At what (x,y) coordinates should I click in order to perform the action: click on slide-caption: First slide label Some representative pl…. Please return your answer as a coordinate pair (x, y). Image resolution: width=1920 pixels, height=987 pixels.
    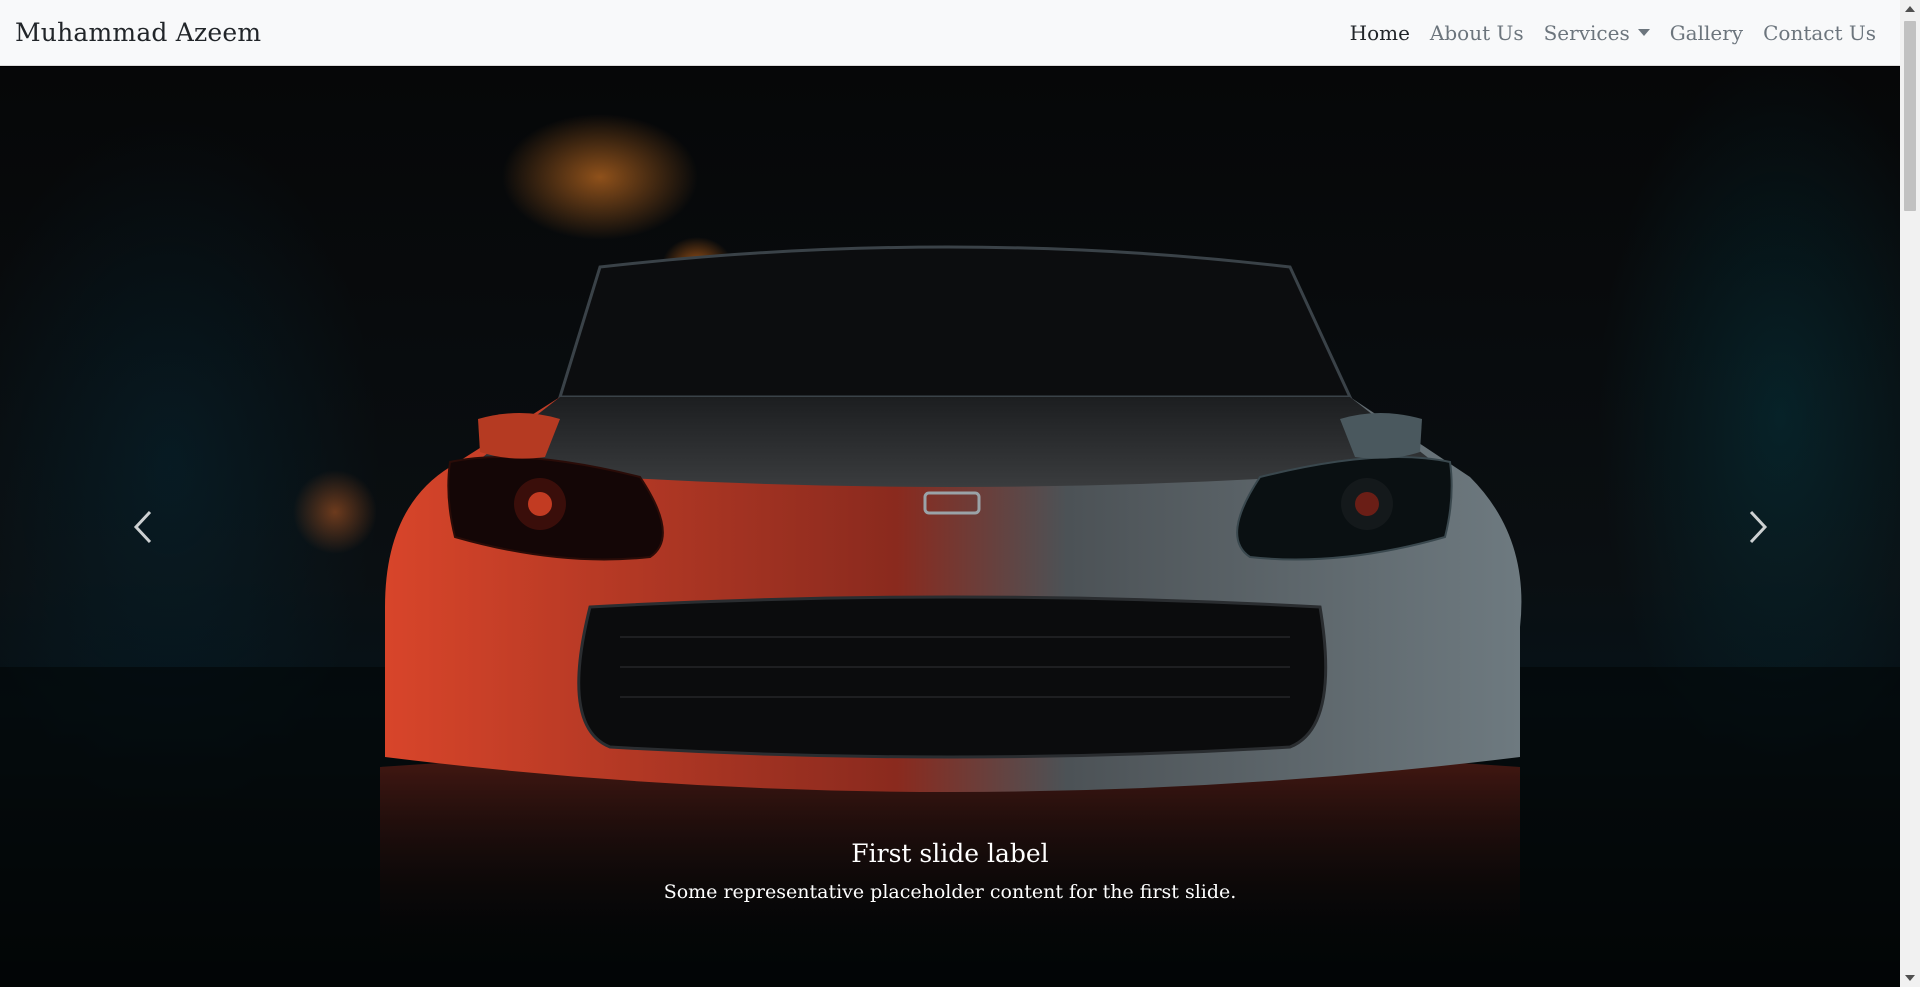
    Looking at the image, I should click on (950, 871).